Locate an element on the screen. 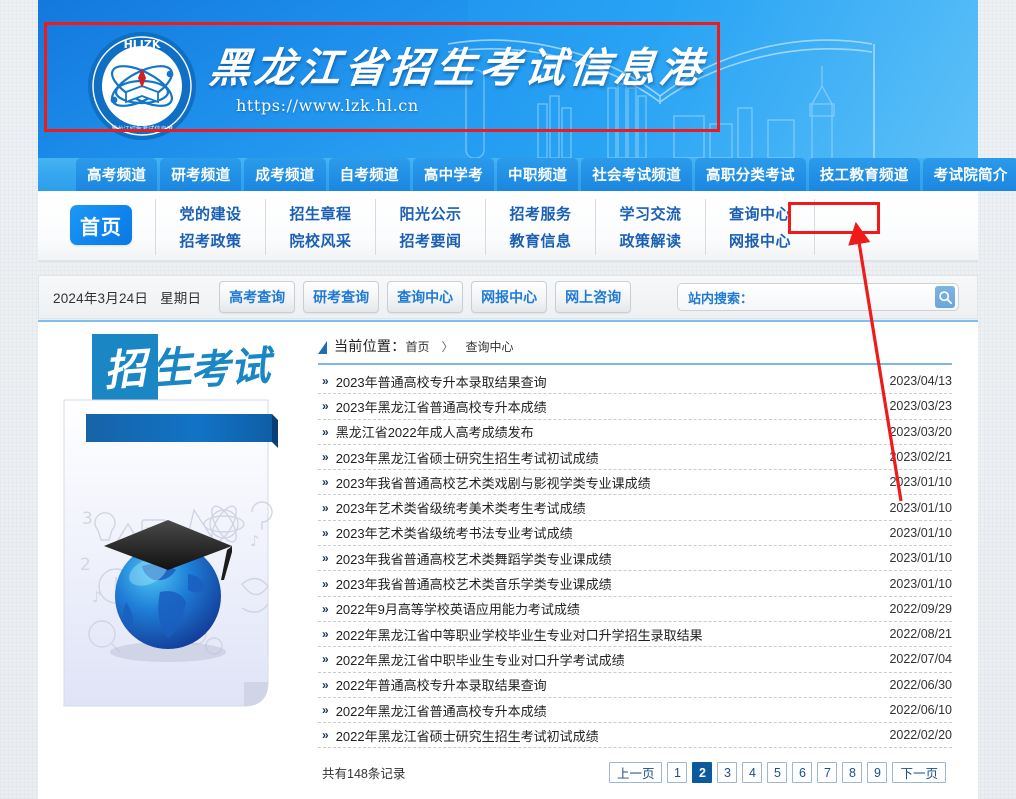 The width and height of the screenshot is (1016, 799). news-title: 2023年普通高校专升本录取结果查询 is located at coordinates (441, 381).